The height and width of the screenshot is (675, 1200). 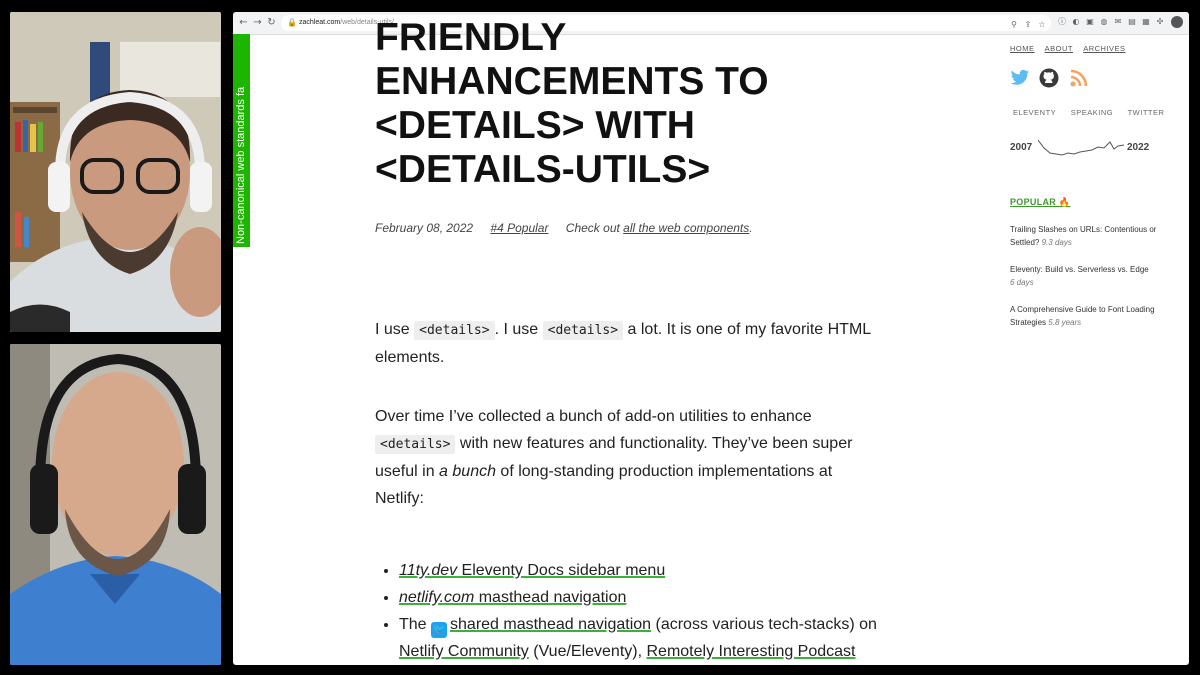 I want to click on twitter-icon, so click(x=1020, y=80).